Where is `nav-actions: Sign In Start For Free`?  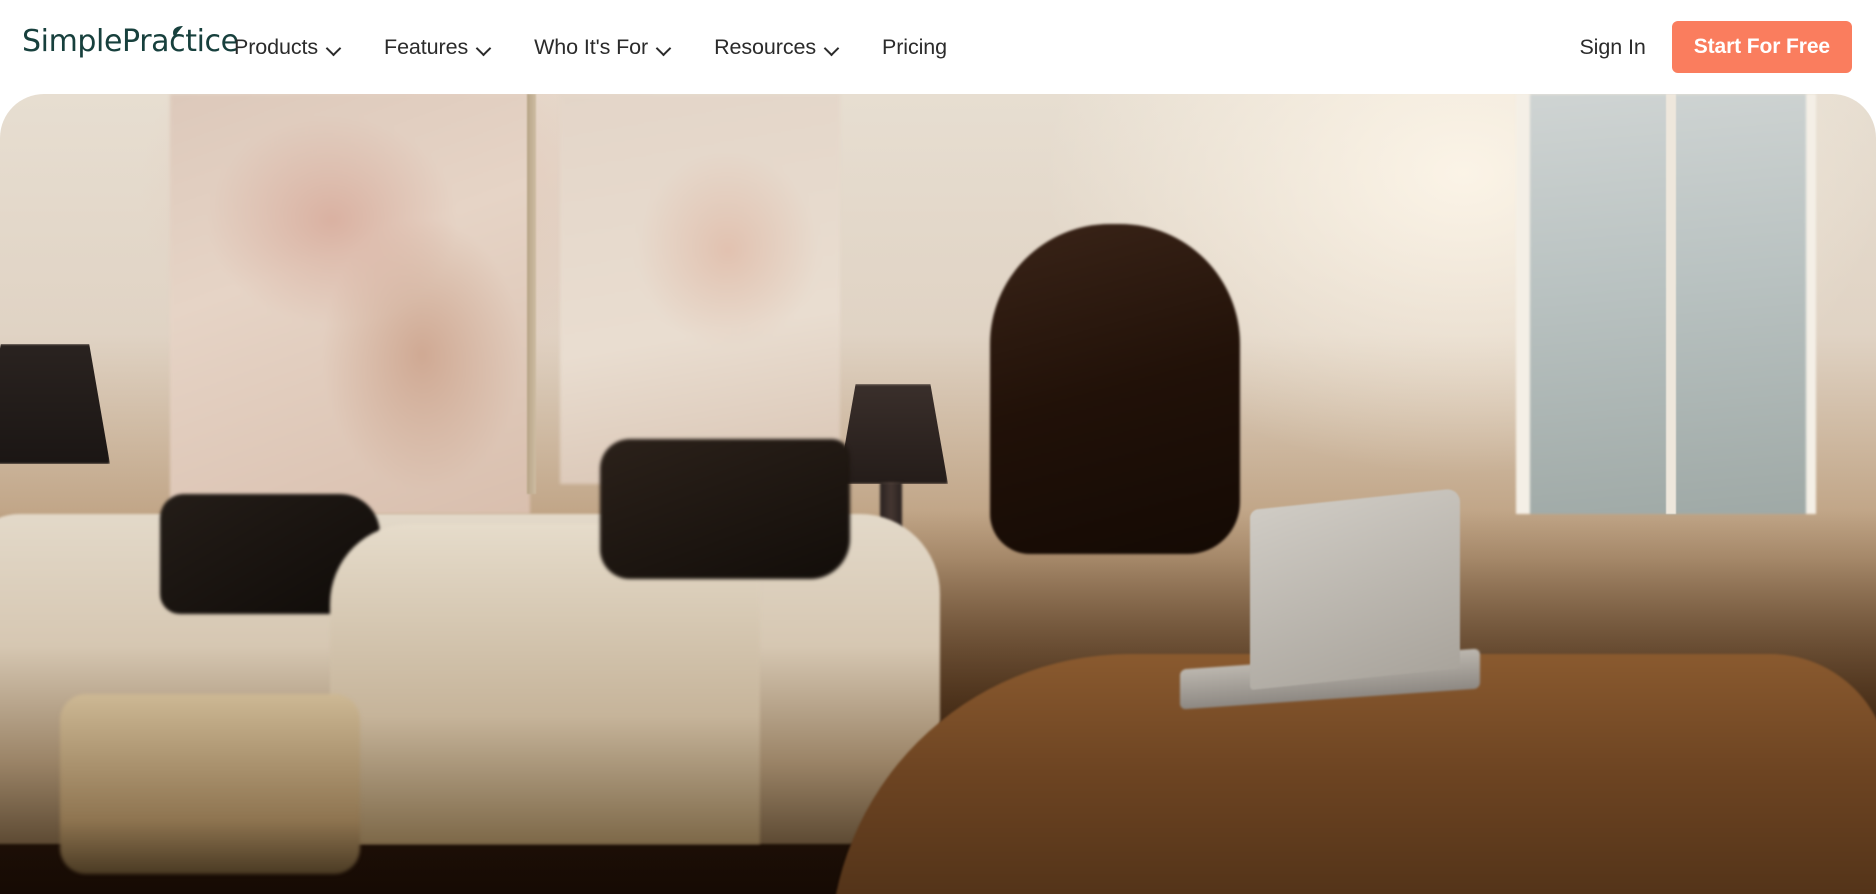
nav-actions: Sign In Start For Free is located at coordinates (1715, 47).